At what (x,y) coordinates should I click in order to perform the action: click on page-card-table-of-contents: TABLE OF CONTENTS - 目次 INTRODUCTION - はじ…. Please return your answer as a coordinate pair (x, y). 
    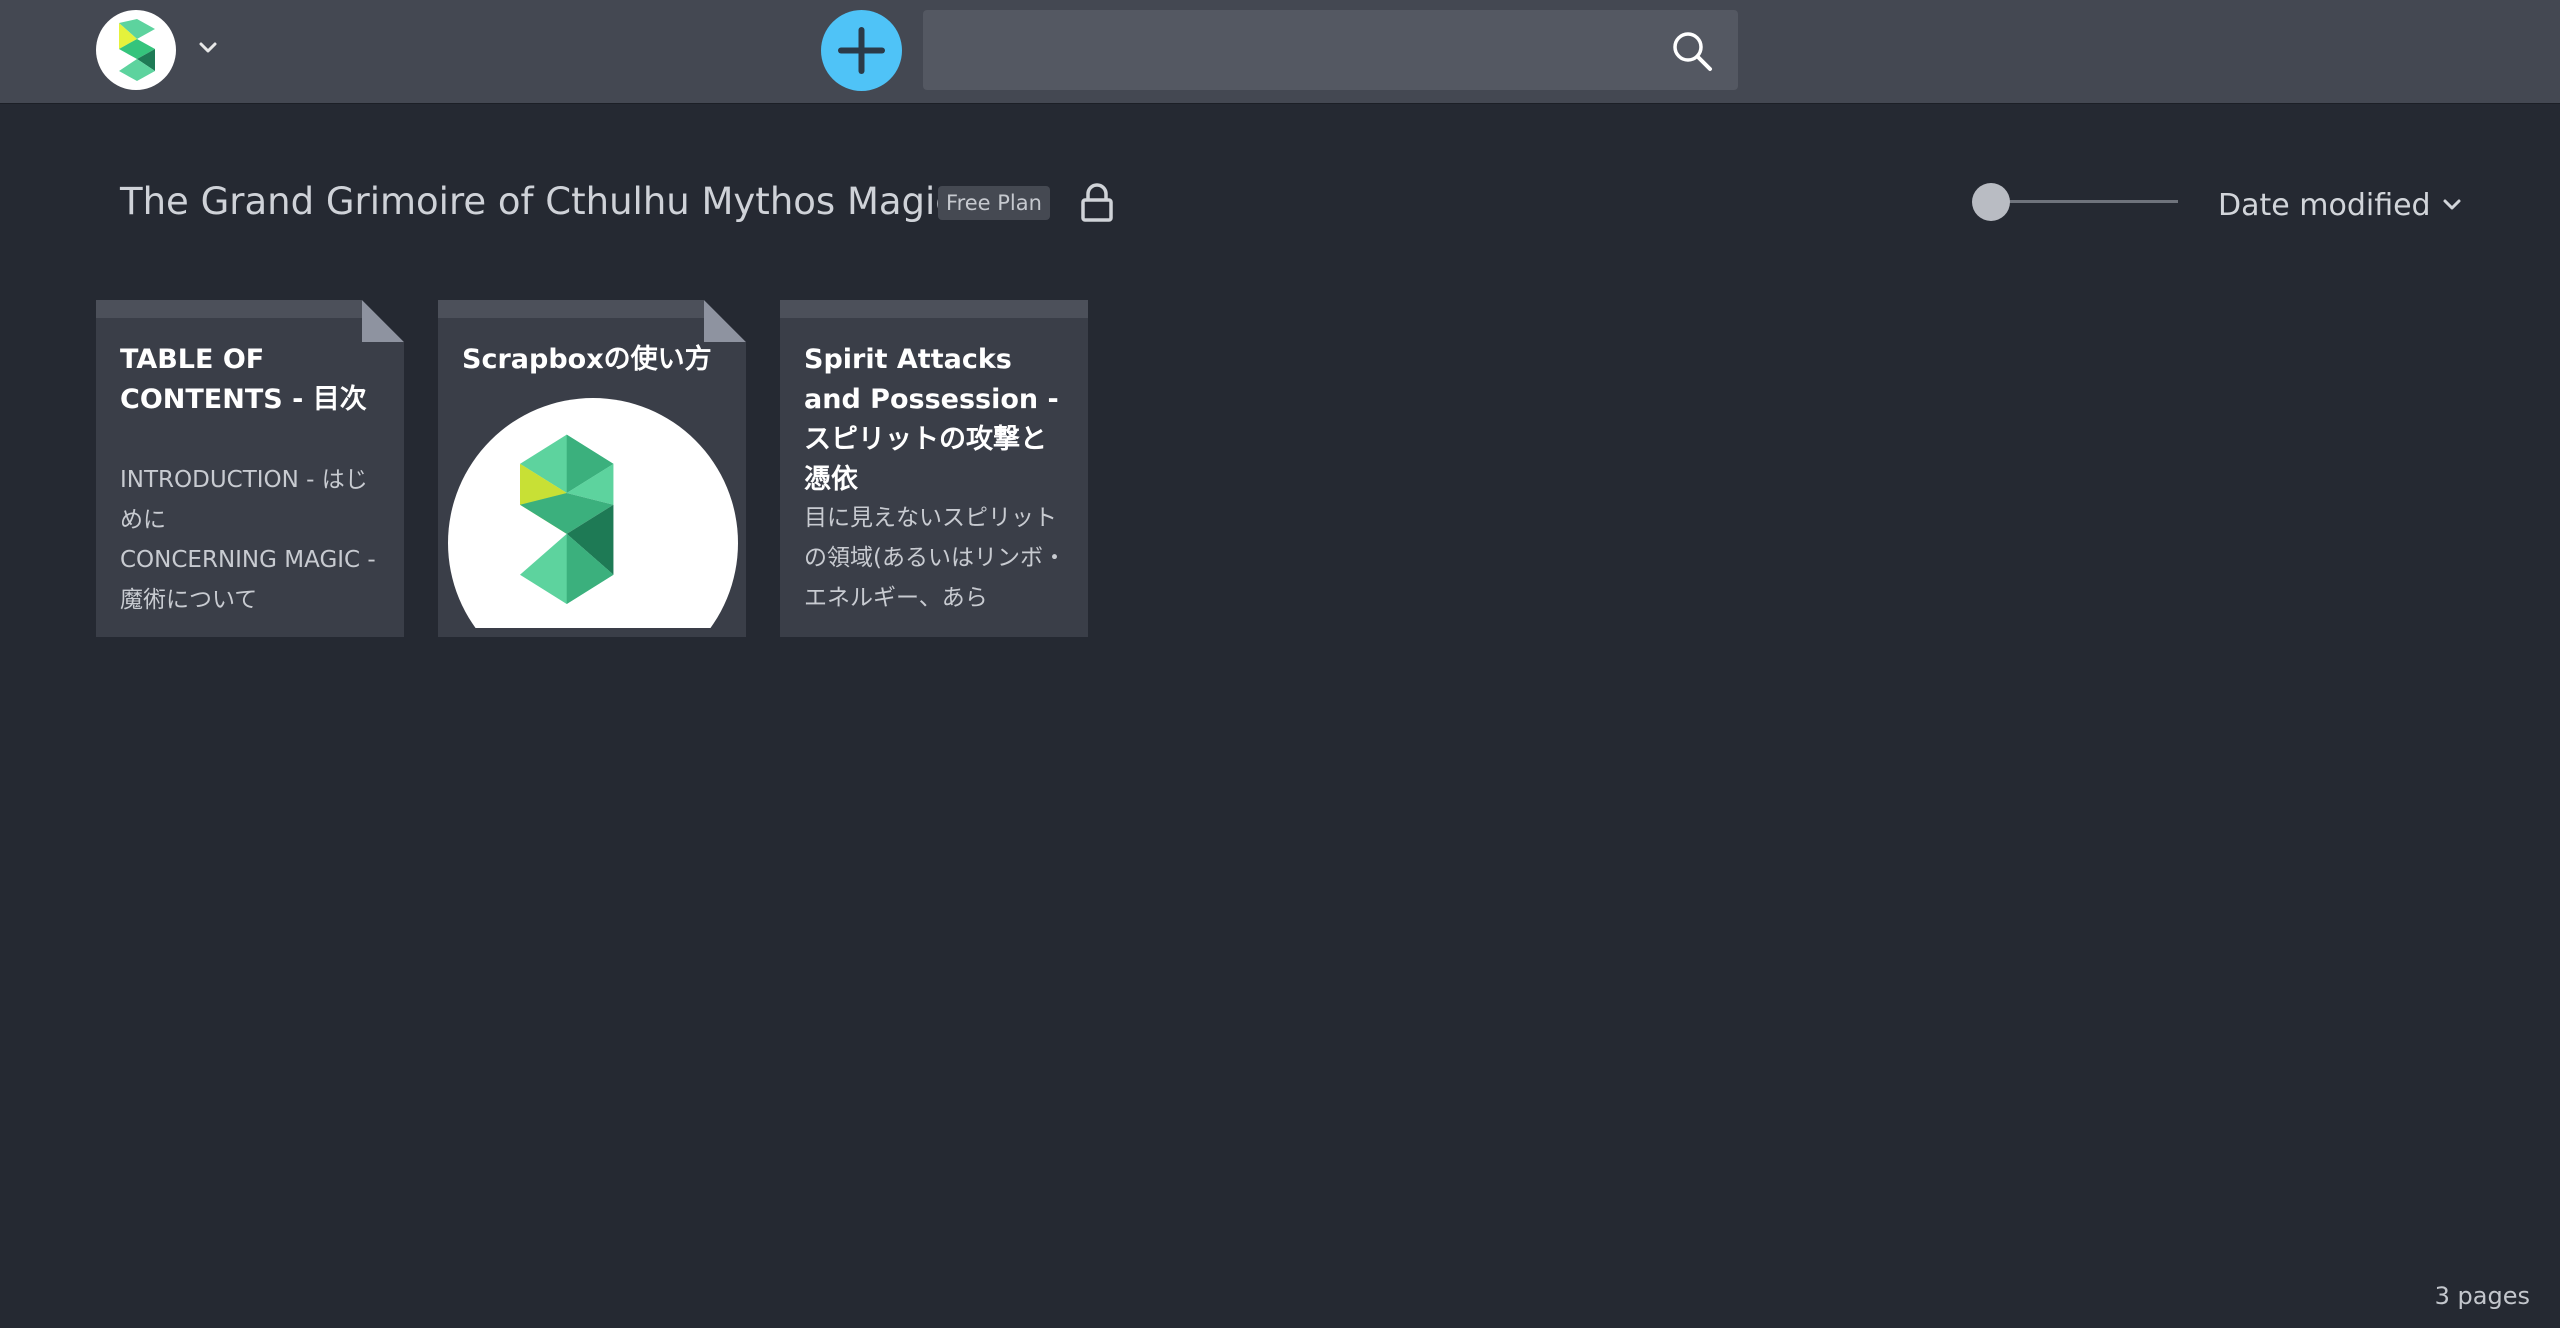
    Looking at the image, I should click on (250, 468).